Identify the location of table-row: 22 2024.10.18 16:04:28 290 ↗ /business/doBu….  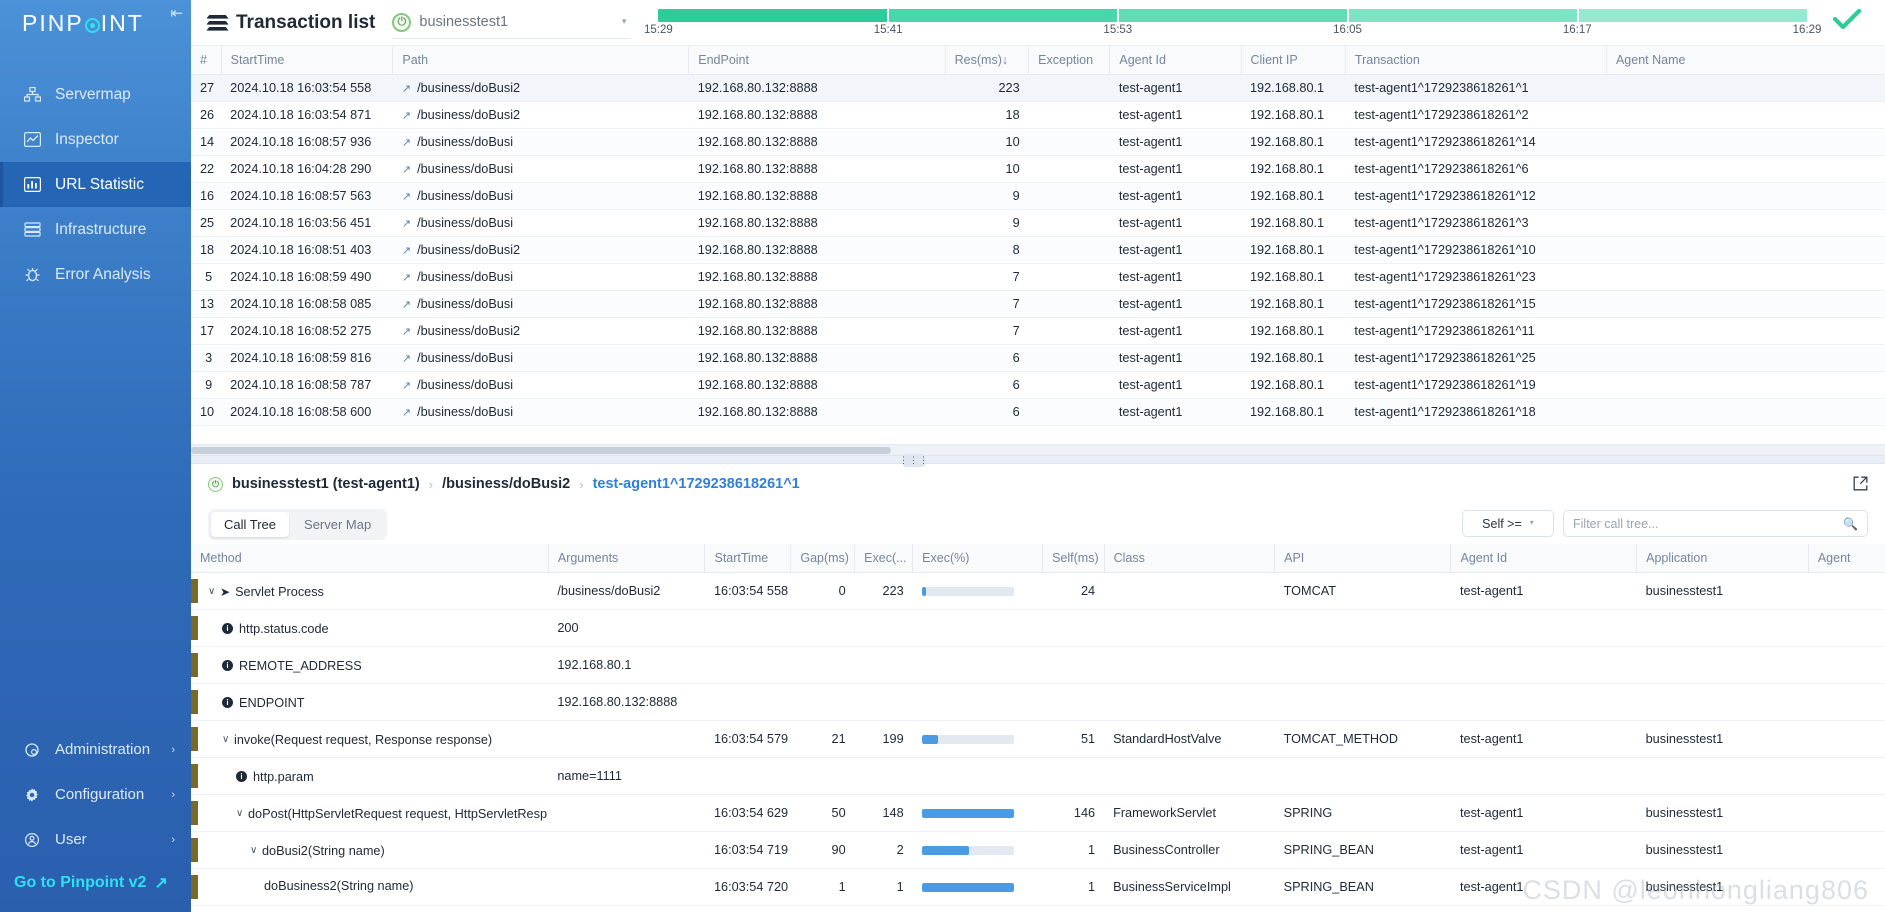
(1038, 169).